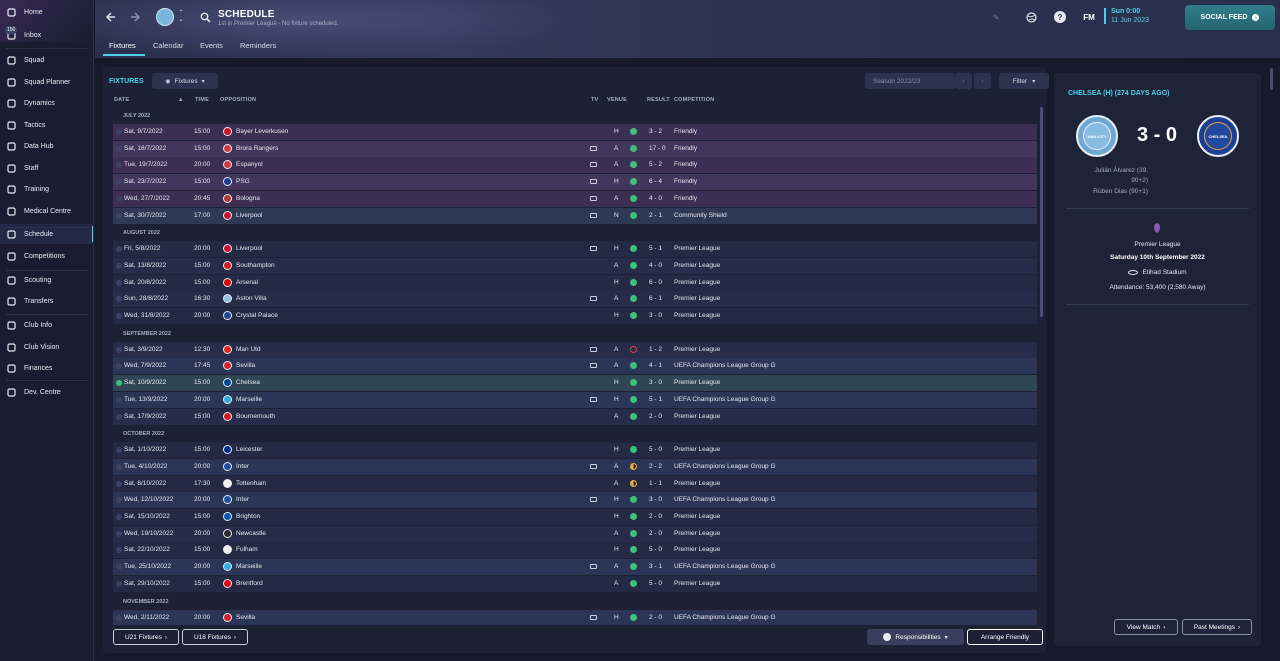 This screenshot has width=1280, height=661. I want to click on arrange-friendly-button: Arrange Friendly, so click(1005, 637).